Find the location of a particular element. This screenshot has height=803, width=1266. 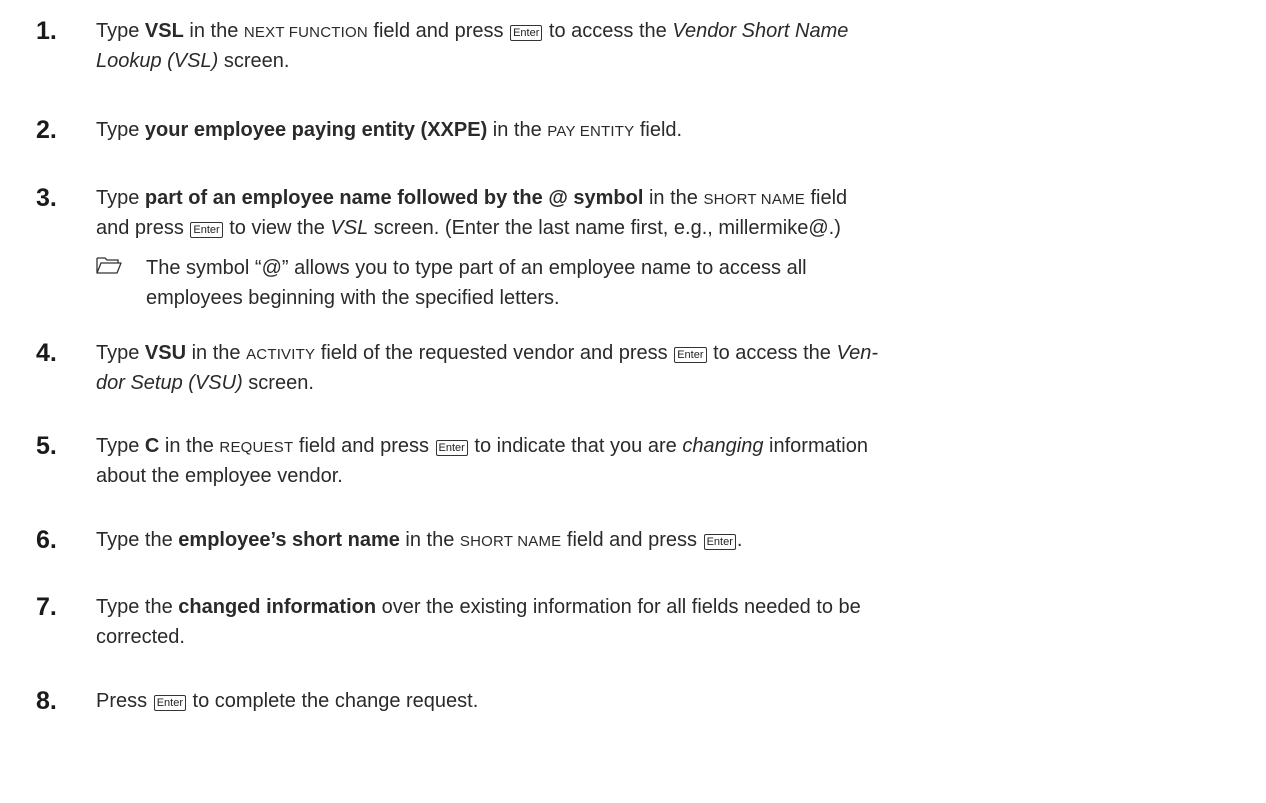

step-number: 4. is located at coordinates (46, 353).